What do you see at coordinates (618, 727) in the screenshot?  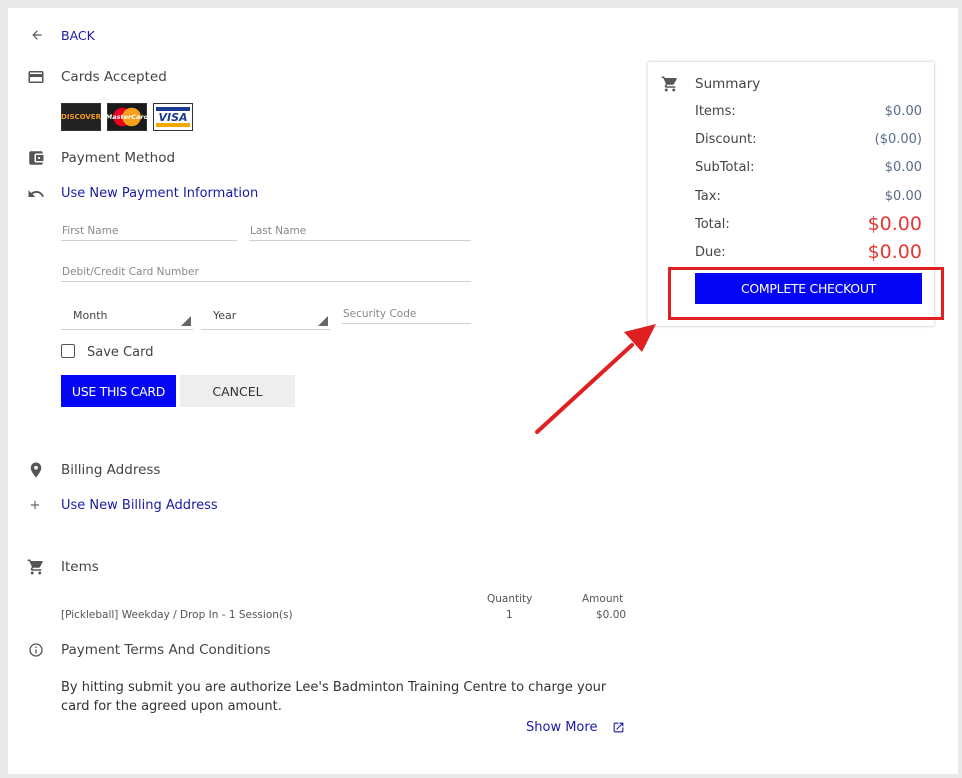 I see `external-link-icon` at bounding box center [618, 727].